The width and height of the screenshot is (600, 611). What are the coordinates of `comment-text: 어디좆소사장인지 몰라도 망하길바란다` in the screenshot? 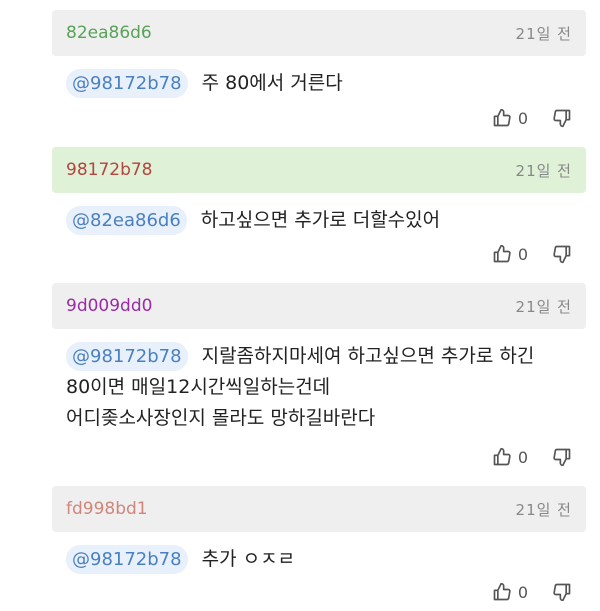 It's located at (221, 418).